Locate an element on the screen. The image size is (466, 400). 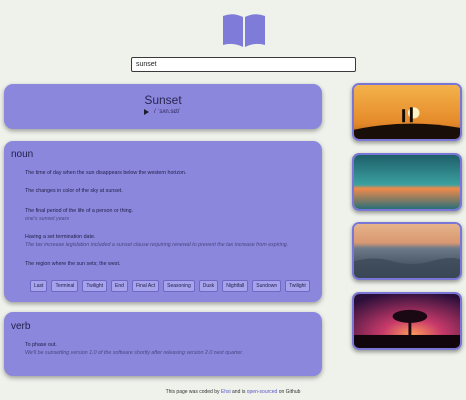
verb-title: verb is located at coordinates (21, 326).